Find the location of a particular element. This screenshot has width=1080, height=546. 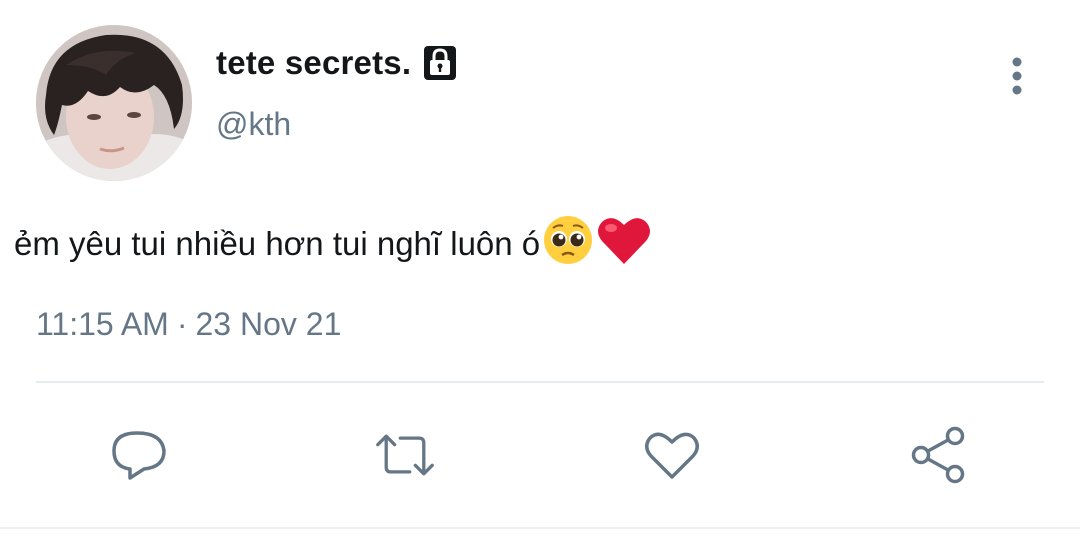

retweet-button is located at coordinates (405, 455).